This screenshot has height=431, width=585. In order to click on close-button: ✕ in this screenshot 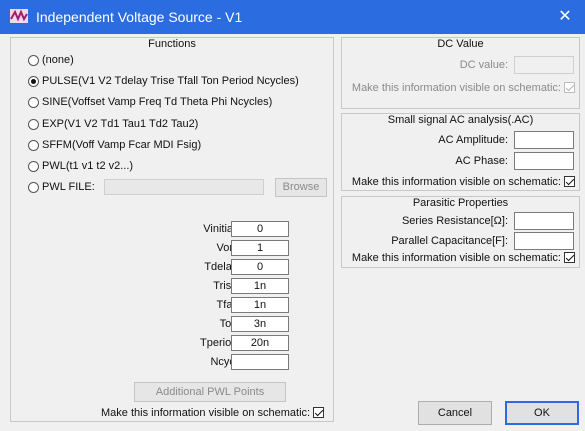, I will do `click(565, 17)`.